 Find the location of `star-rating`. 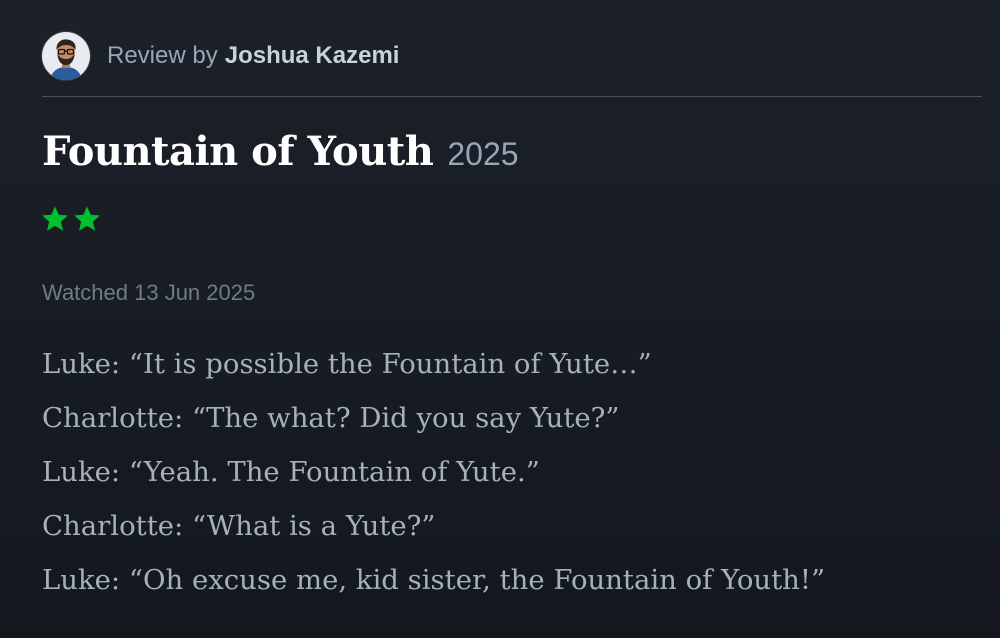

star-rating is located at coordinates (72, 219).